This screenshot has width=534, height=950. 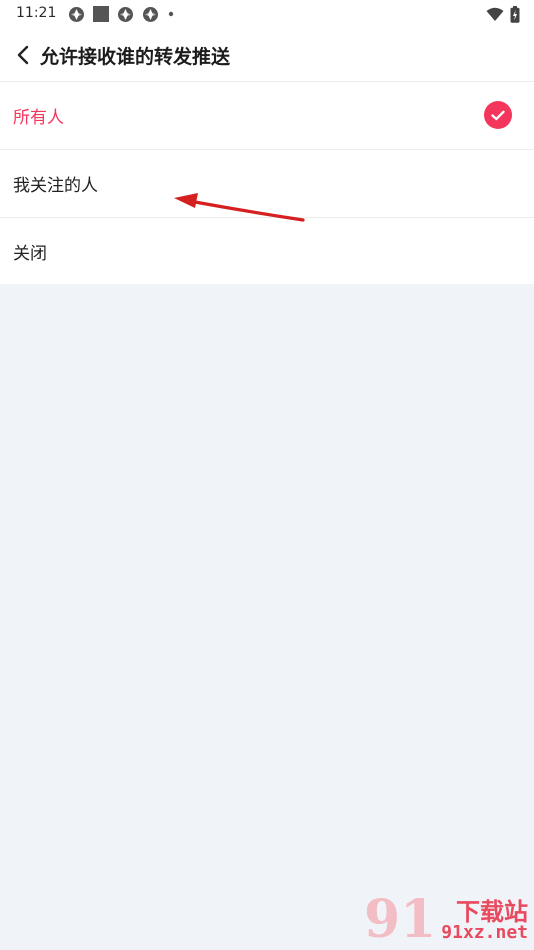 I want to click on watermark-number: 91, so click(x=400, y=919).